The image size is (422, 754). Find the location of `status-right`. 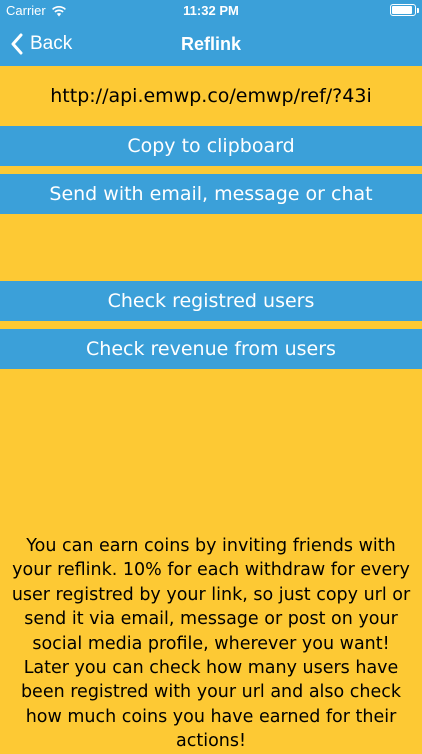

status-right is located at coordinates (404, 10).